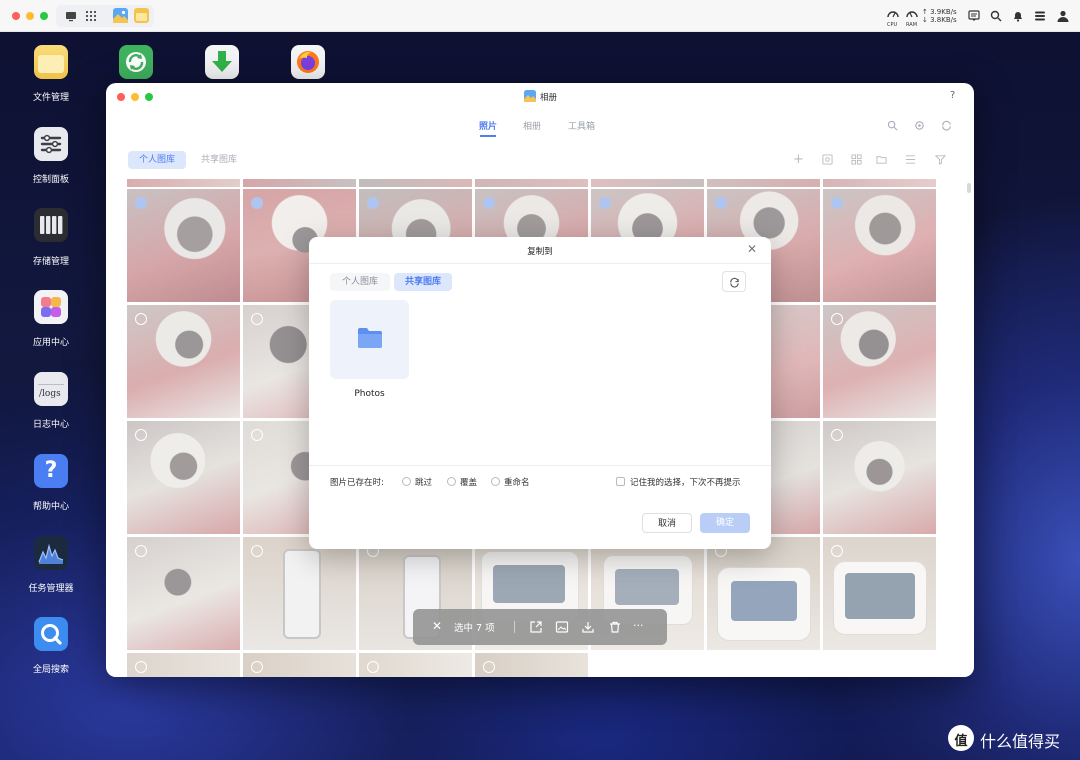  I want to click on app-center-icon, so click(51, 307).